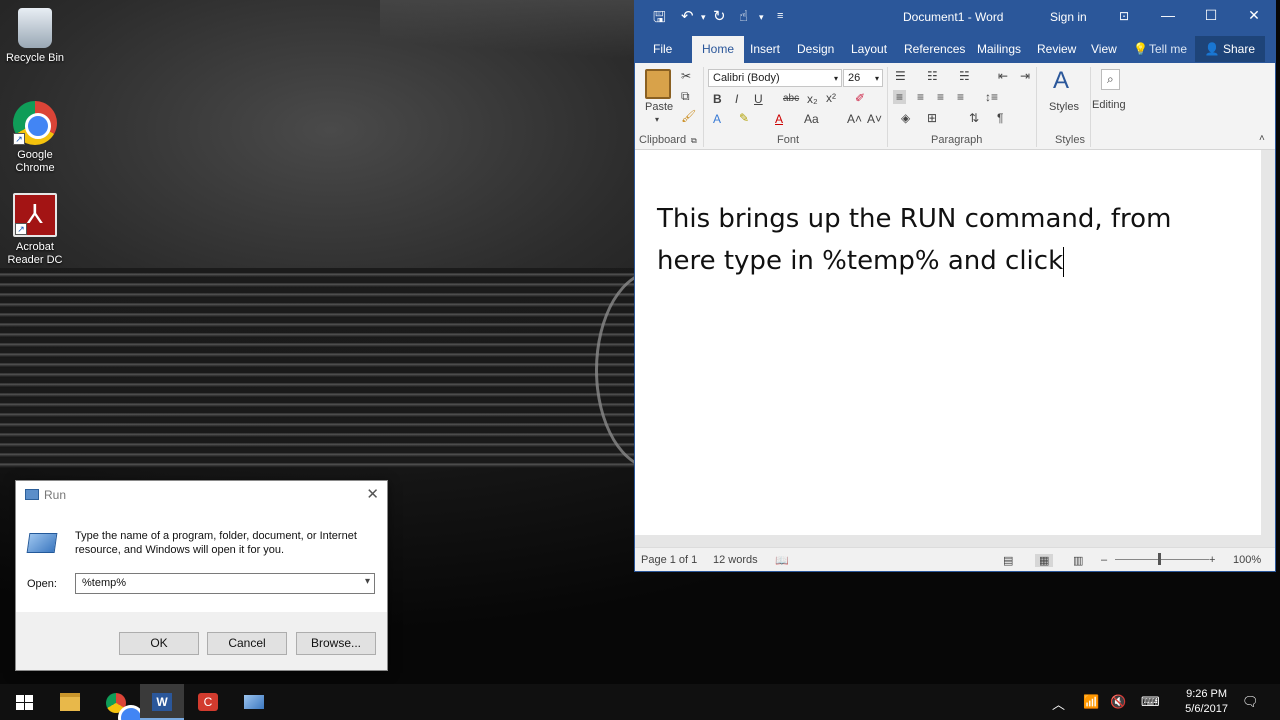 The width and height of the screenshot is (1280, 720). Describe the element at coordinates (1109, 105) in the screenshot. I see `editing-label: Editing` at that location.